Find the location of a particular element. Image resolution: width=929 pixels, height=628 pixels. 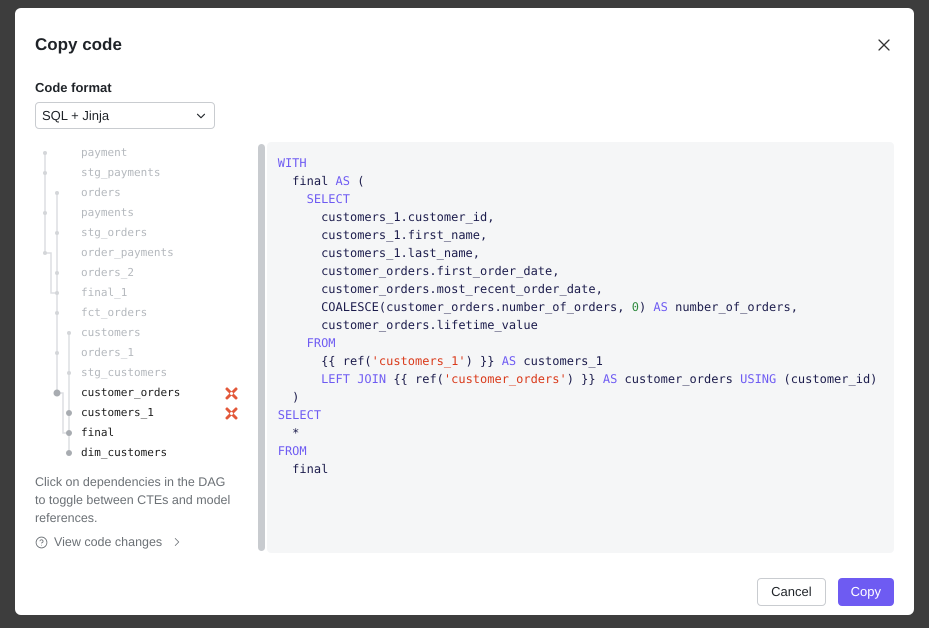

code-line: LEFT JOIN {{ ref('customer_orders') }} AS customer_orders USING (customer_id) is located at coordinates (599, 379).